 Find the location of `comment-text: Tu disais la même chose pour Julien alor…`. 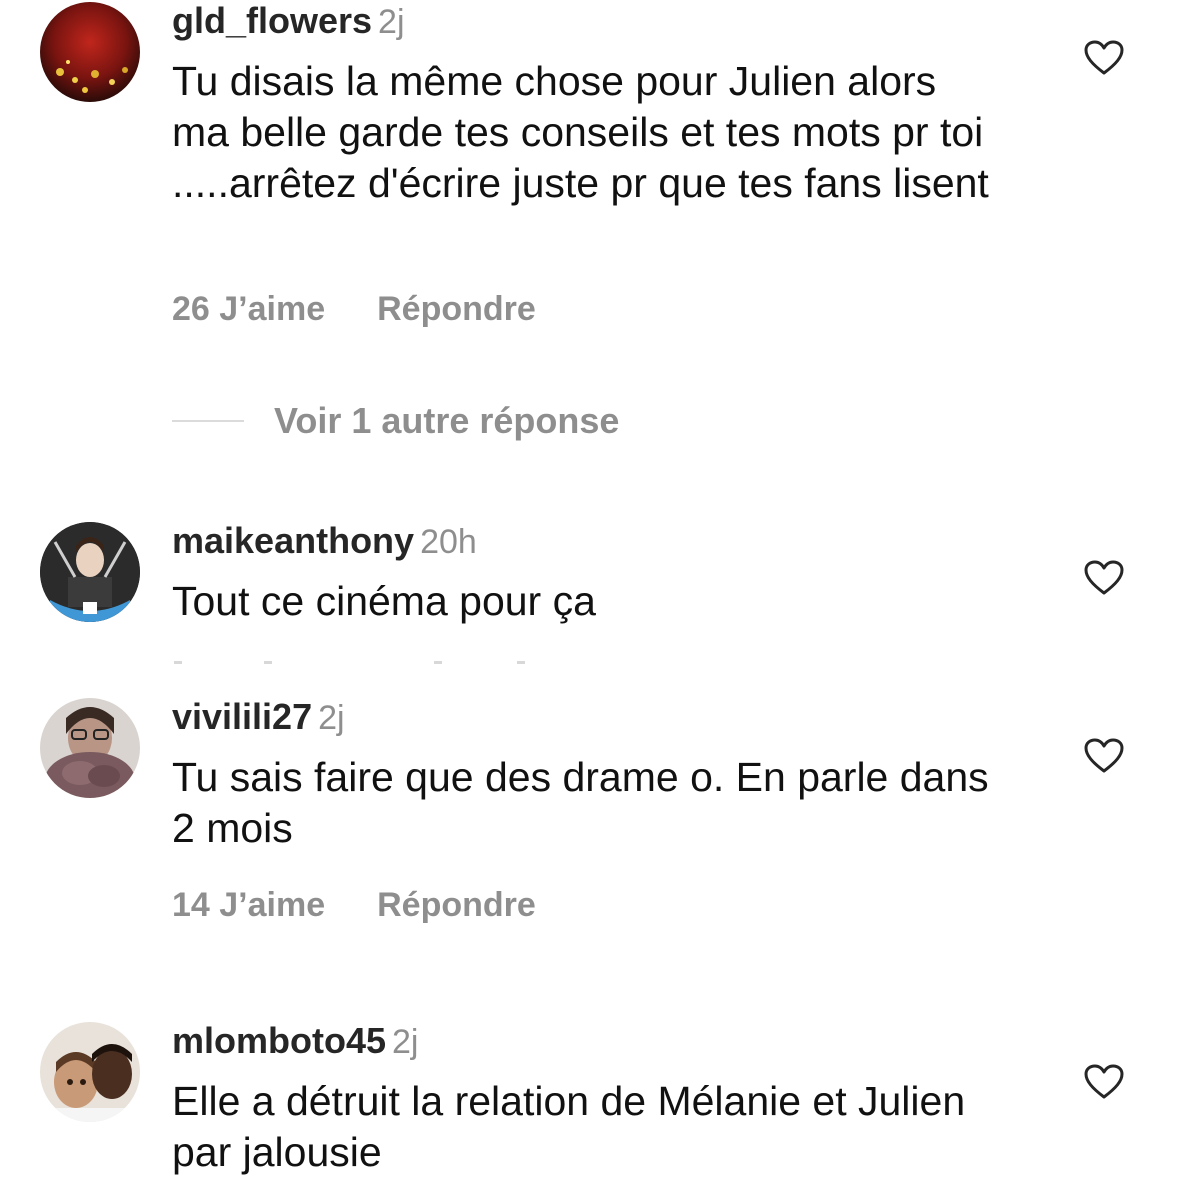

comment-text: Tu disais la même chose pour Julien alor… is located at coordinates (580, 132).